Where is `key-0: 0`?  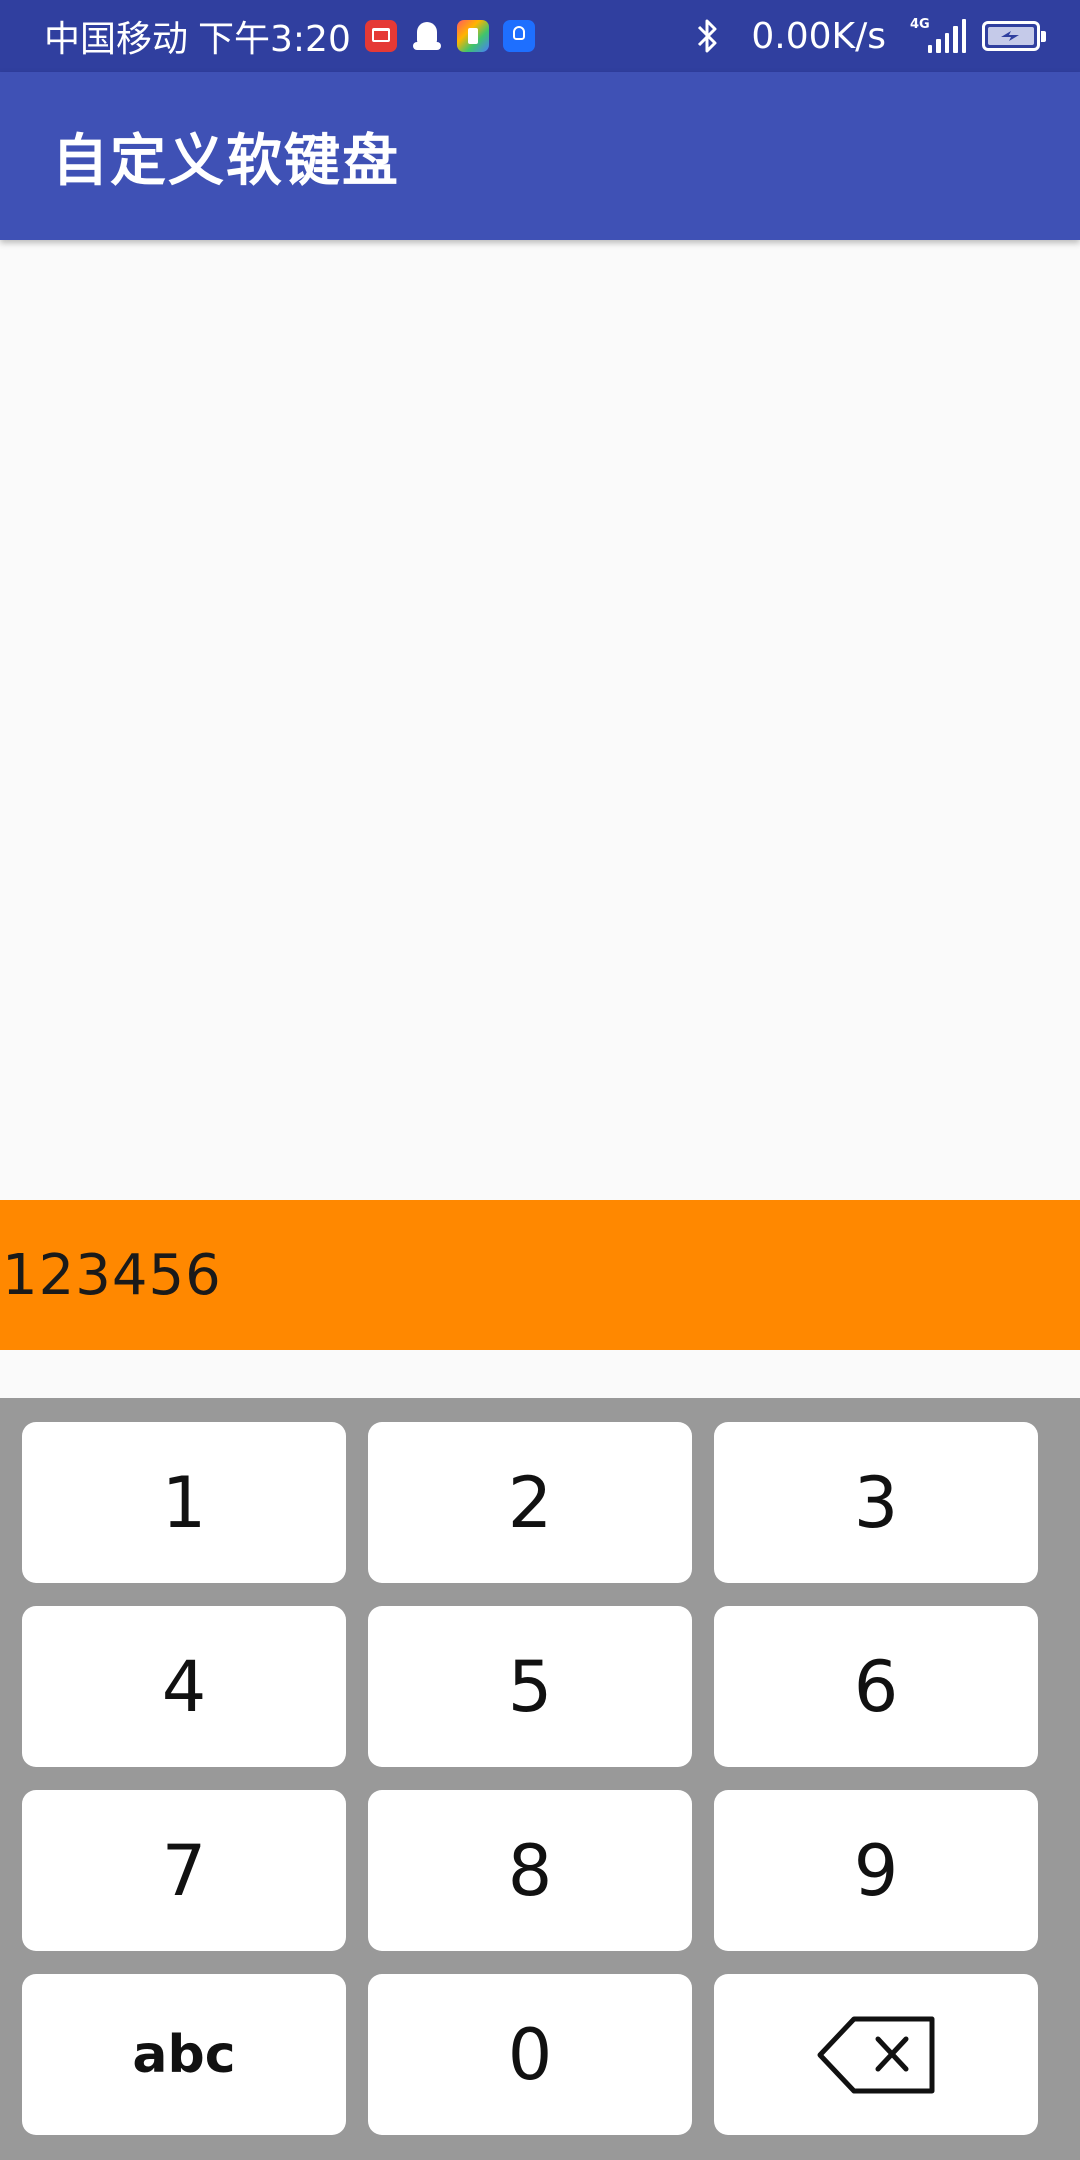
key-0: 0 is located at coordinates (530, 2054).